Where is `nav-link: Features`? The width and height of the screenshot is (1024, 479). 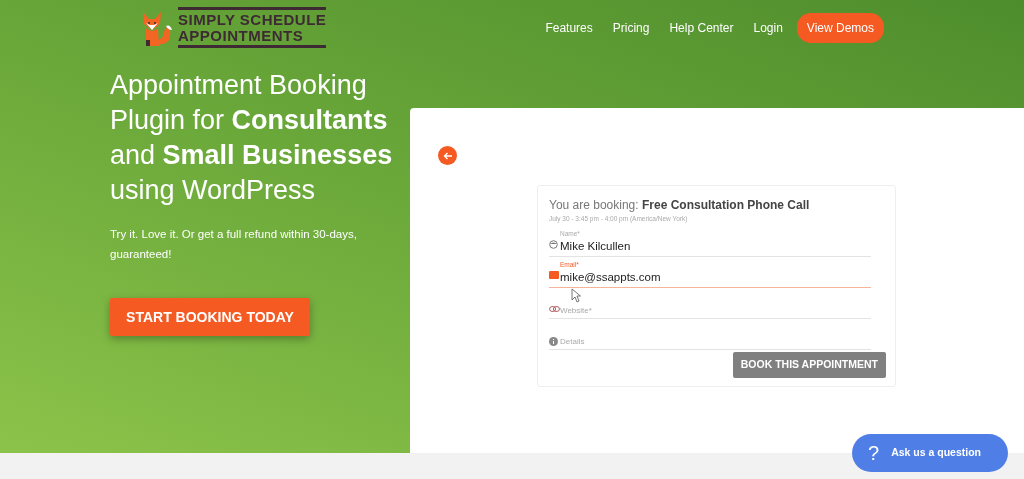
nav-link: Features is located at coordinates (569, 27).